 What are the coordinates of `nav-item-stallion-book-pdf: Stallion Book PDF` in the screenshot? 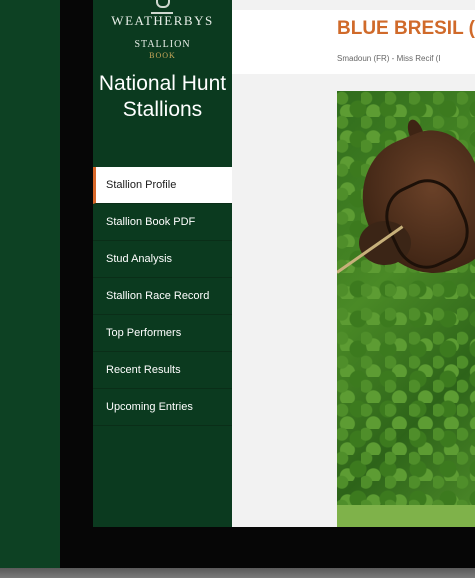 It's located at (162, 222).